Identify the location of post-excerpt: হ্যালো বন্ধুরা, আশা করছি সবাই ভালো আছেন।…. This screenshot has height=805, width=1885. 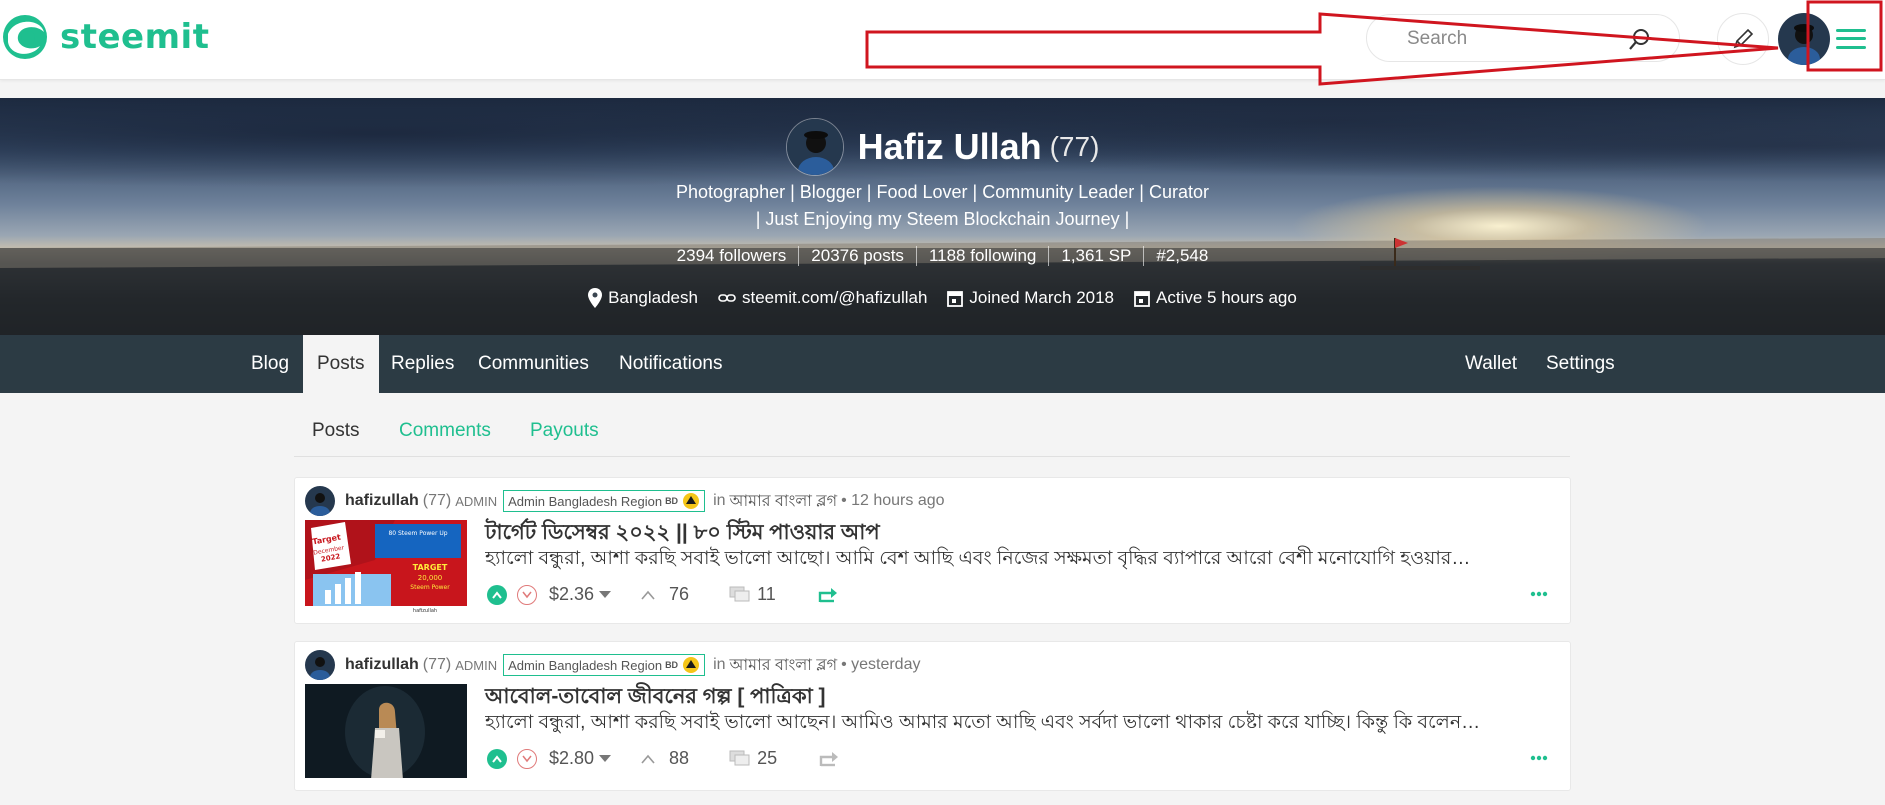
(1015, 724).